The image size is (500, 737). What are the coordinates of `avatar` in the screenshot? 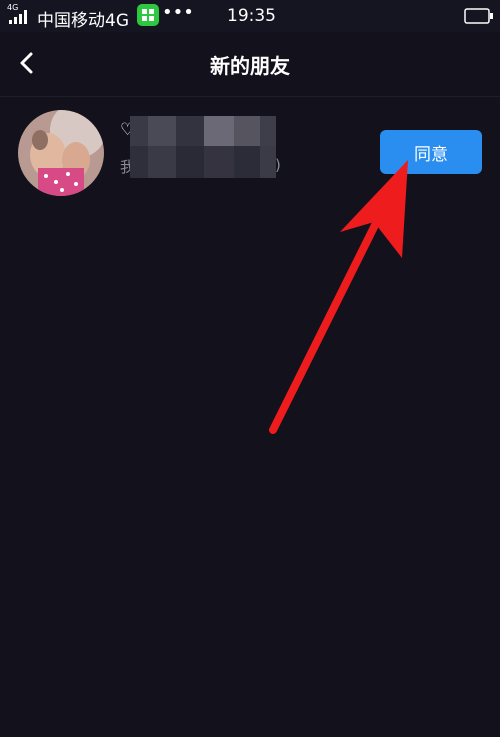 It's located at (61, 153).